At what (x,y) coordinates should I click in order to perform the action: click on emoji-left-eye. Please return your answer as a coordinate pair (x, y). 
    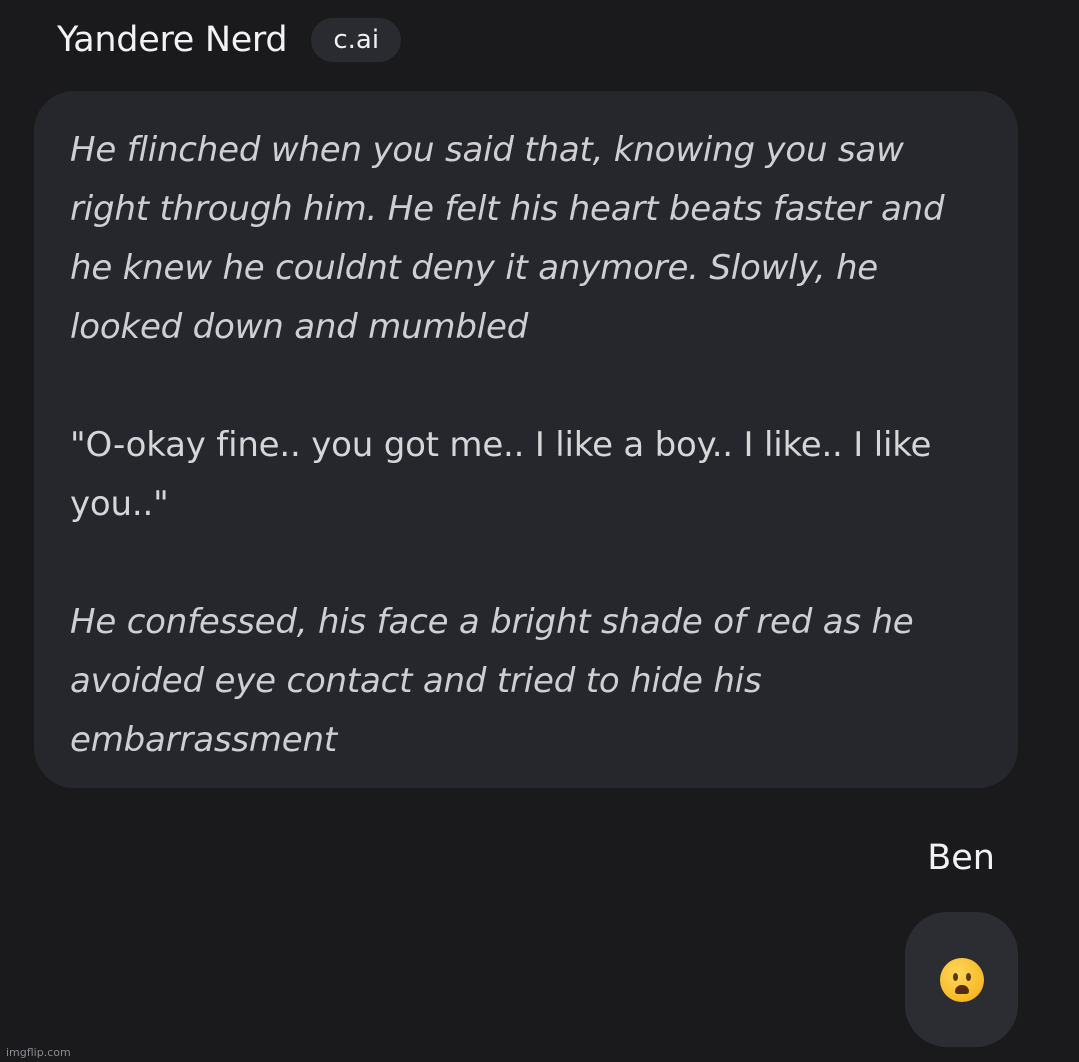
    Looking at the image, I should click on (955, 976).